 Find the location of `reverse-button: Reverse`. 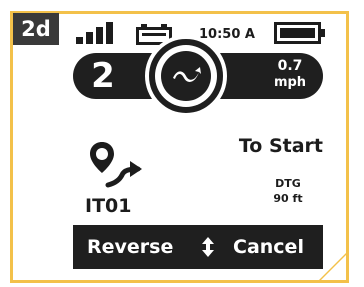

reverse-button: Reverse is located at coordinates (130, 247).